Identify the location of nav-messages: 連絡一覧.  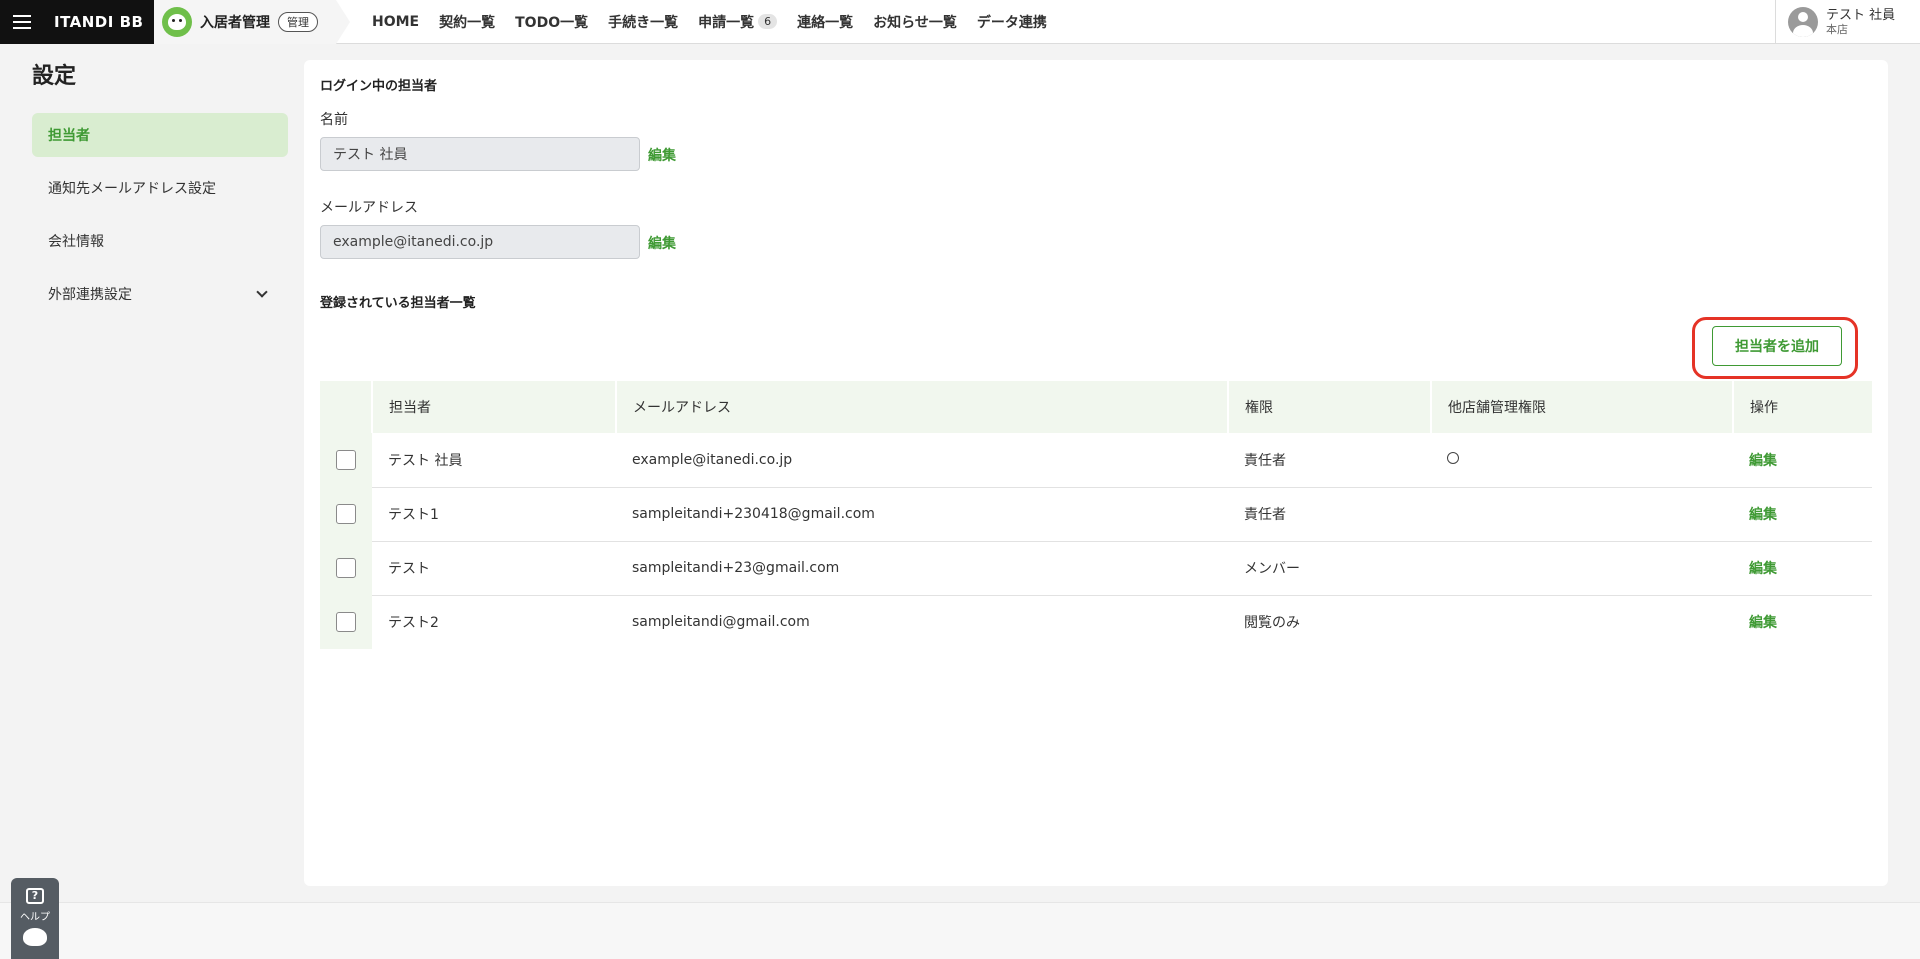
(825, 22).